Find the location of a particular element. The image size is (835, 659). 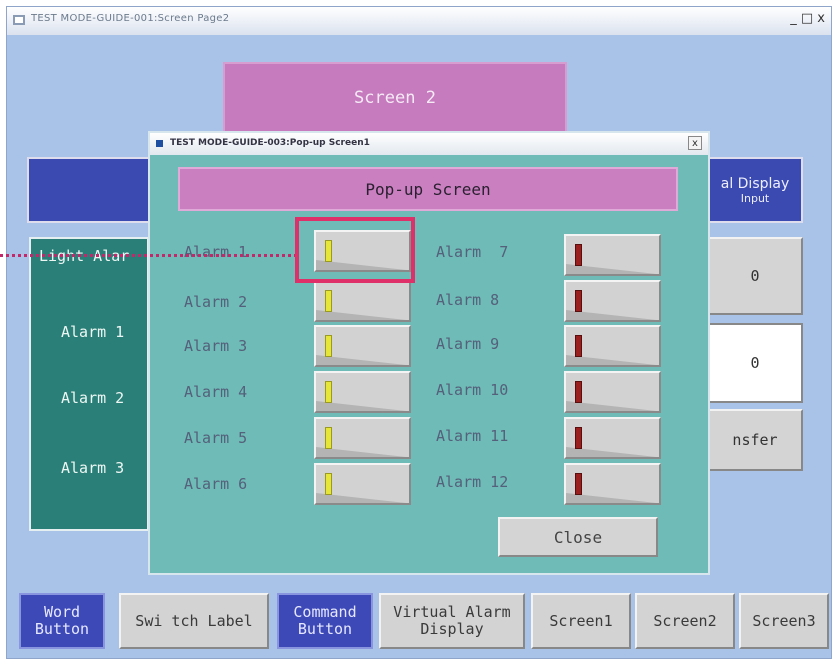

left-alarm-2: Alarm 2 is located at coordinates (93, 398).